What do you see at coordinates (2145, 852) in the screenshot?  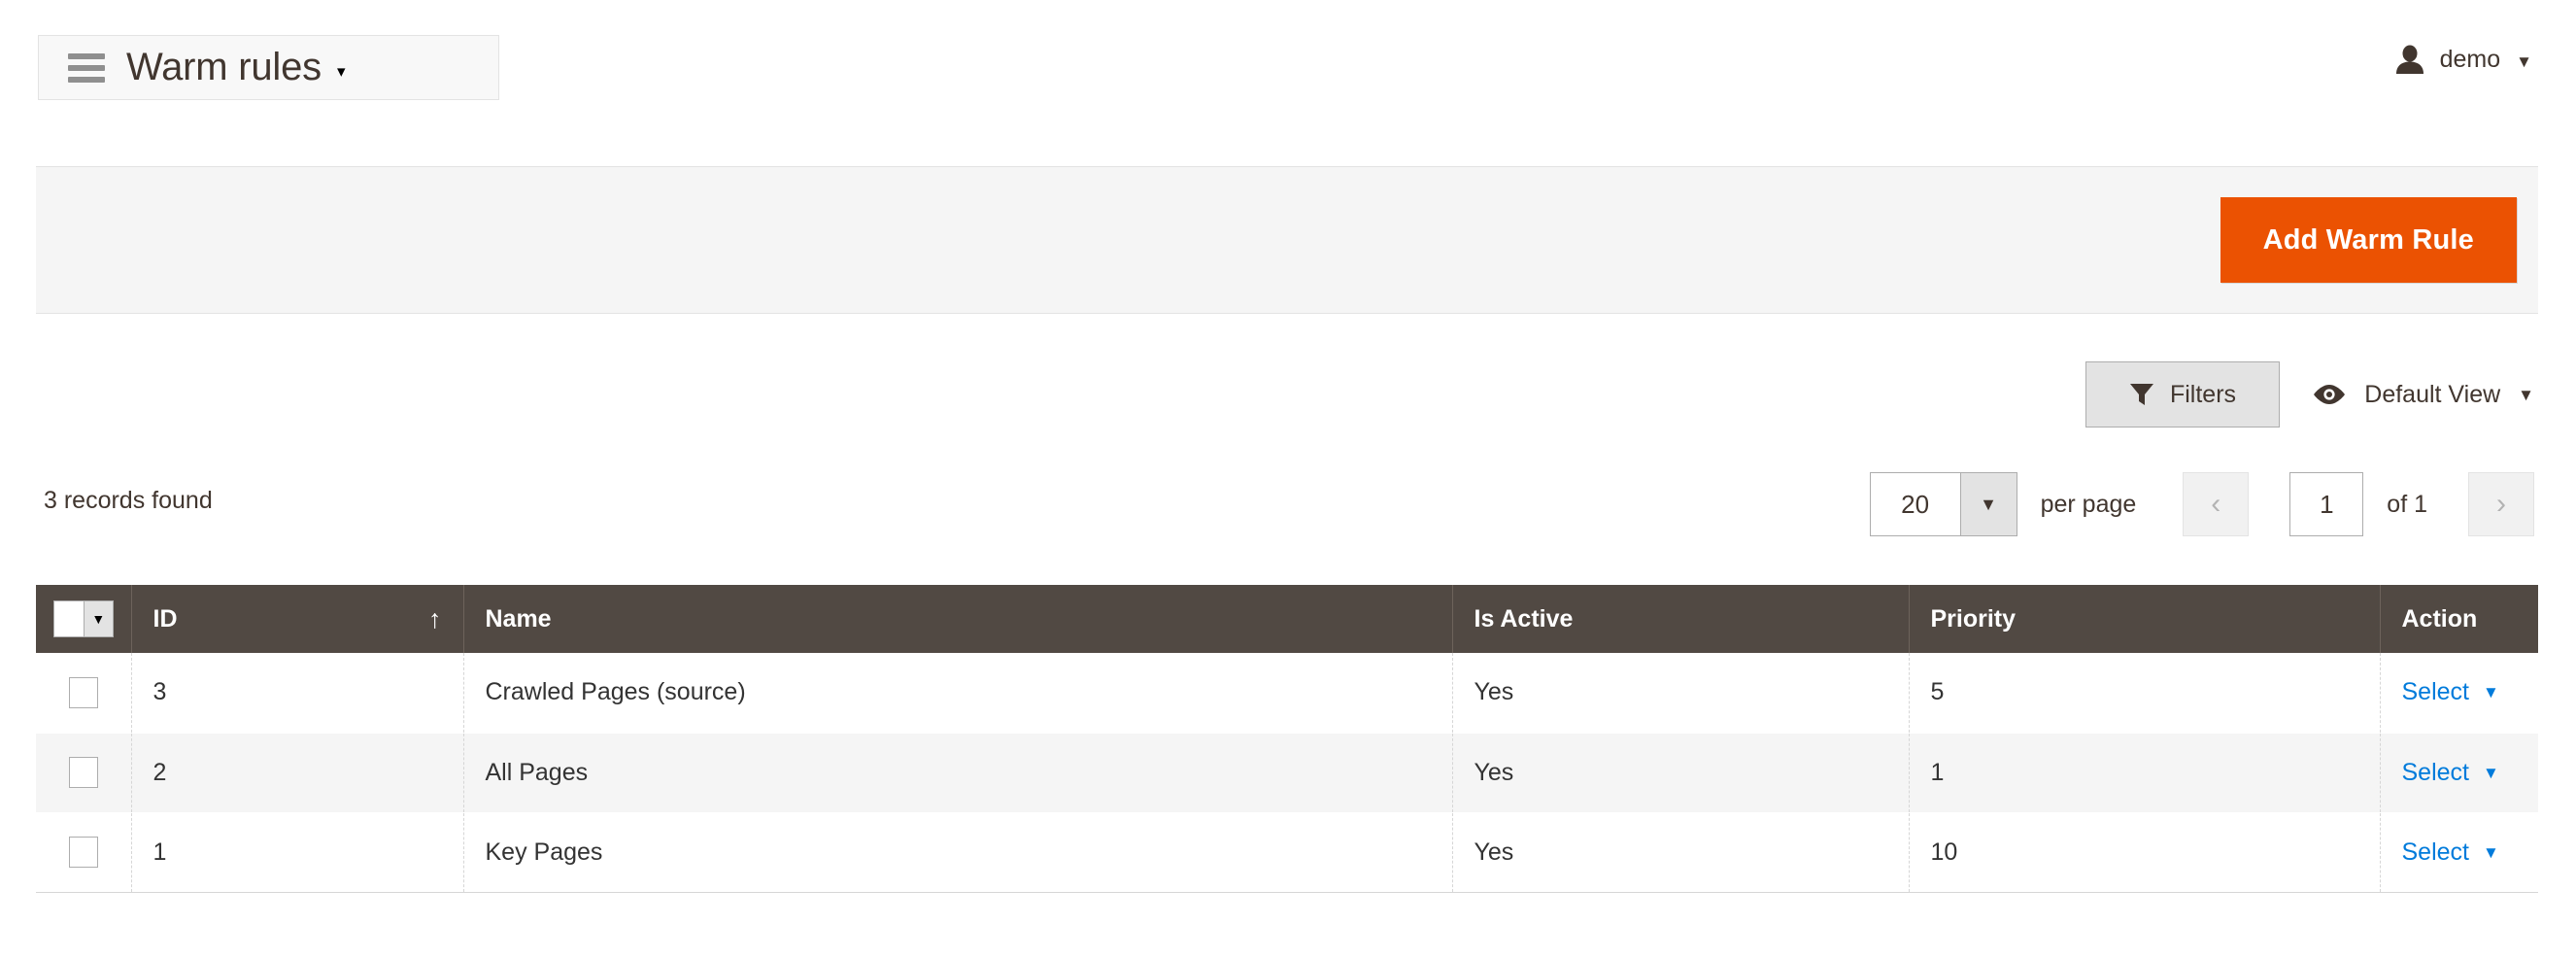 I see `cell-priority: 10` at bounding box center [2145, 852].